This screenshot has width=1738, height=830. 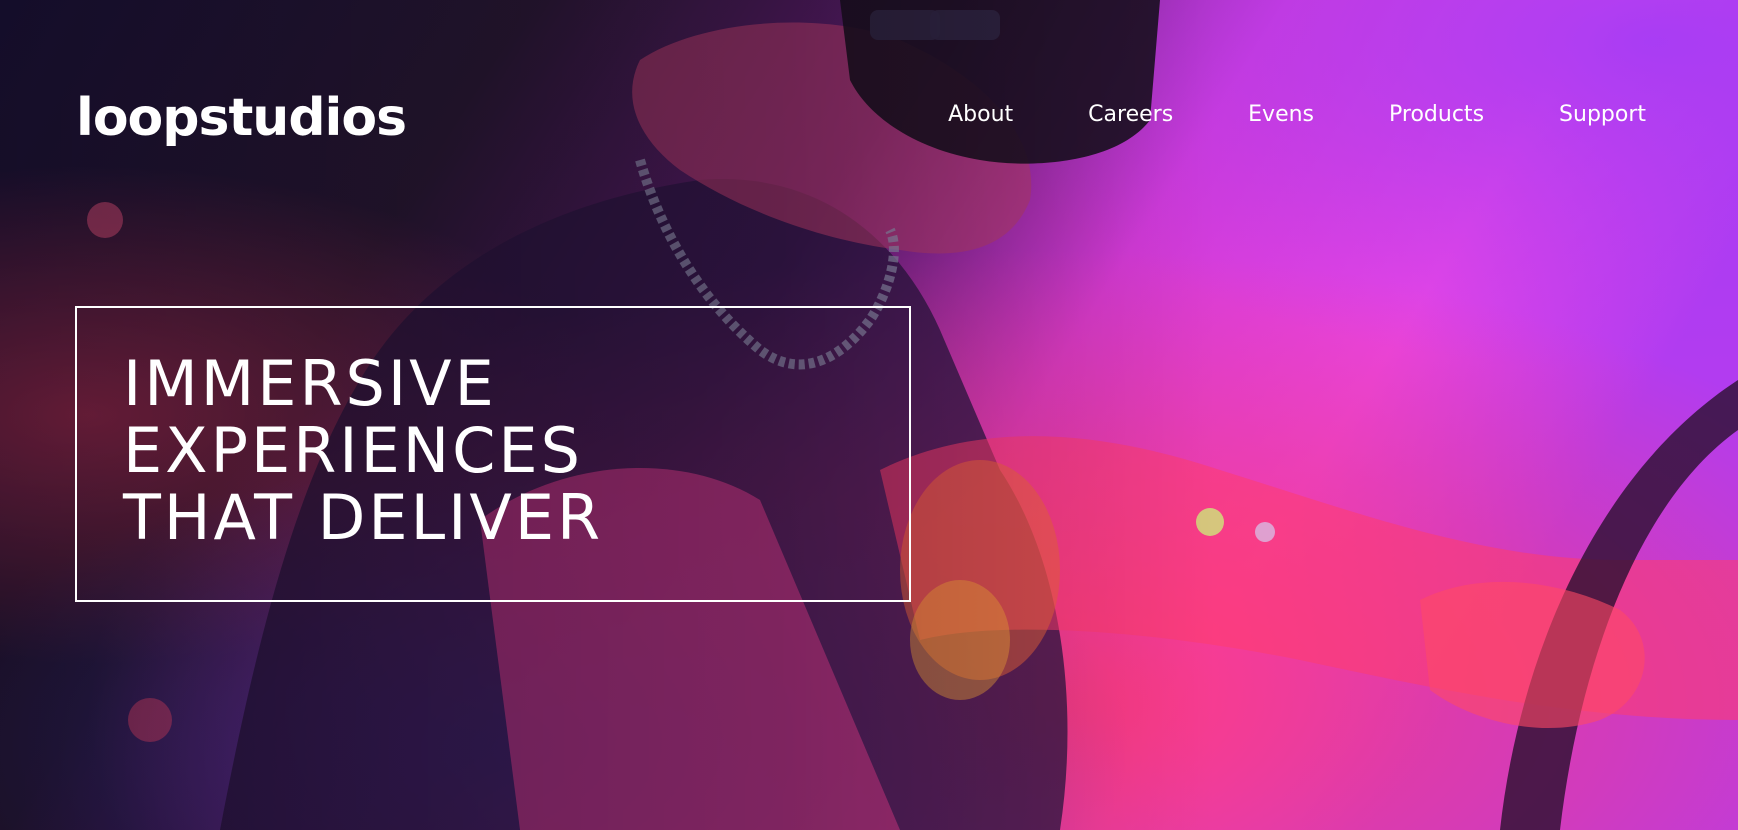 I want to click on main-nav: About Careers Evens Products Support, so click(x=1297, y=115).